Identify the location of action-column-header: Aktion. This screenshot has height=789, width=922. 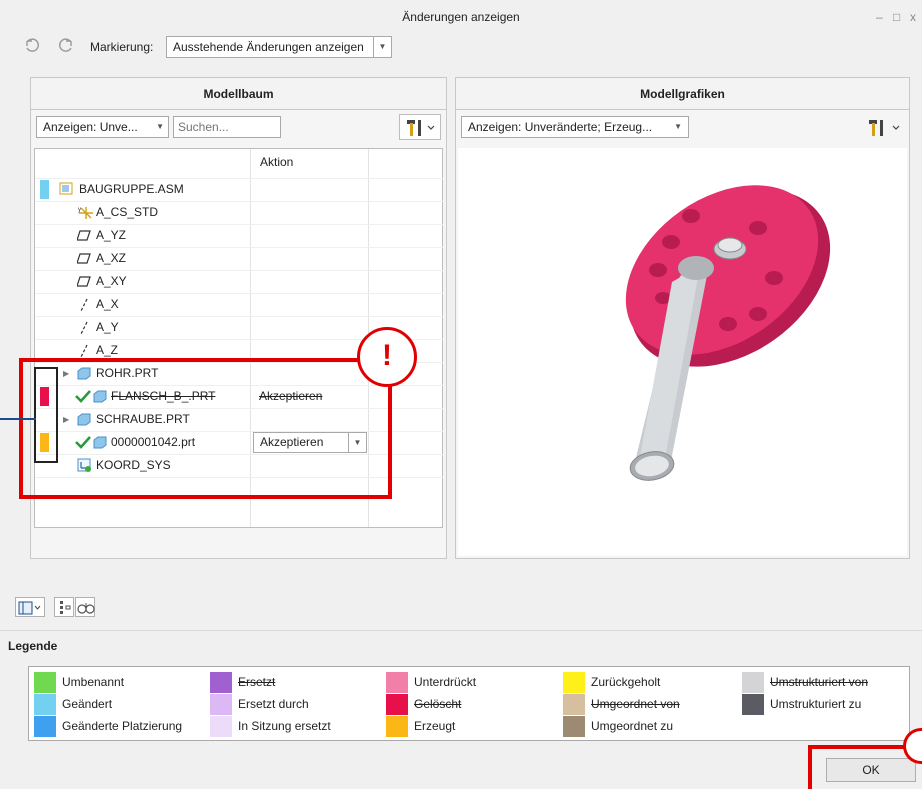
(277, 162).